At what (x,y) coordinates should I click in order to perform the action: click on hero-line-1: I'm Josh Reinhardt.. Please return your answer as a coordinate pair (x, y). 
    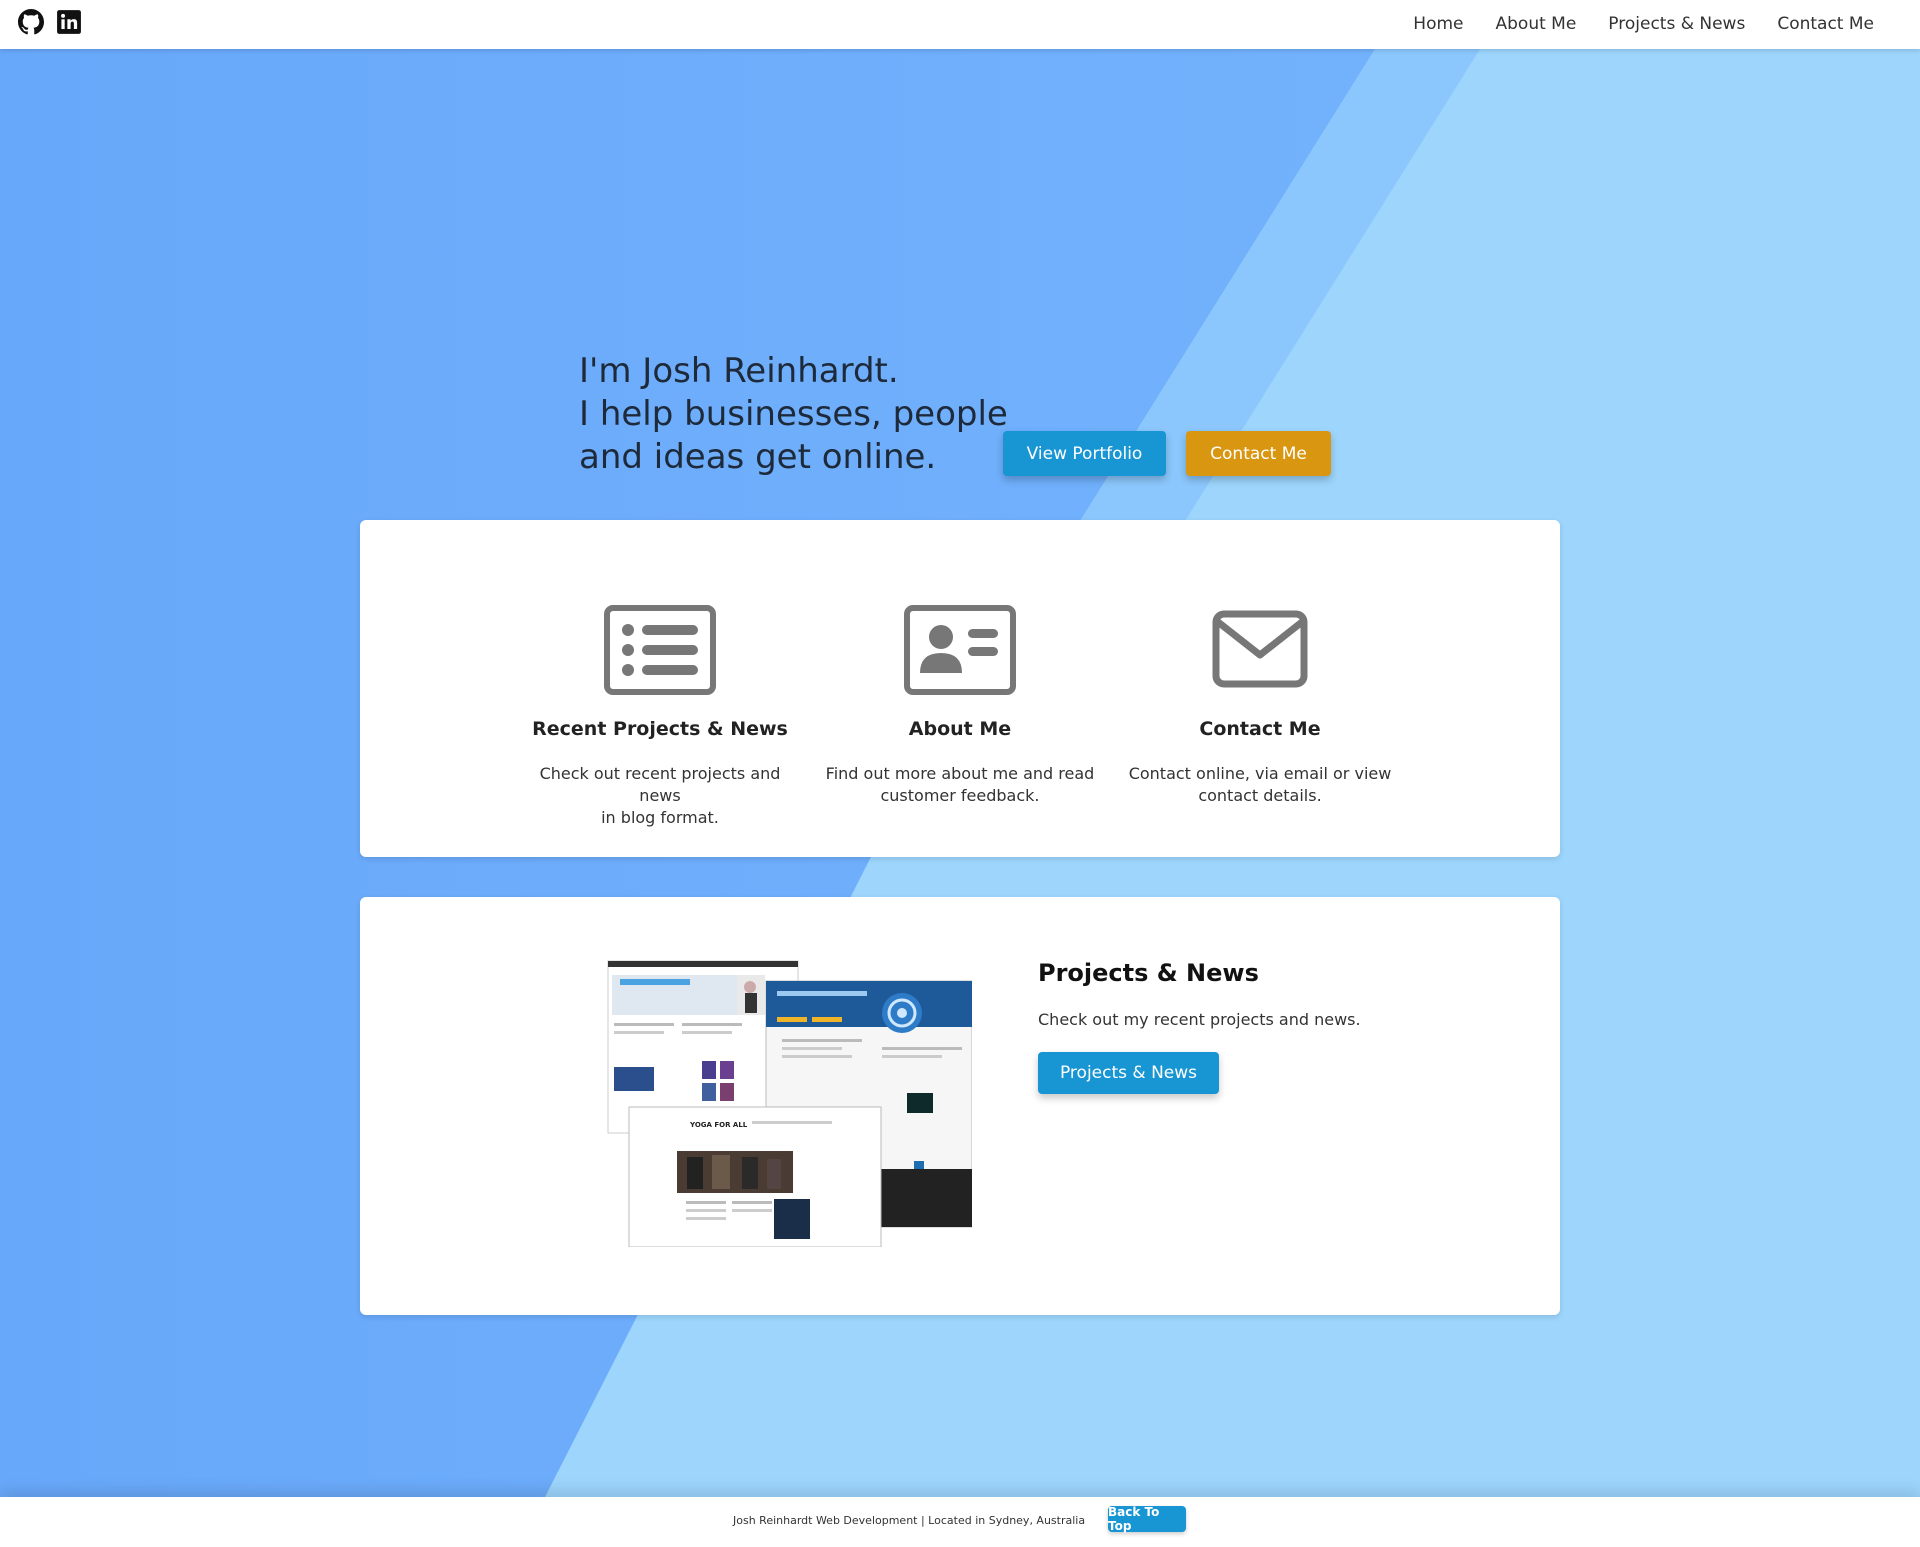
    Looking at the image, I should click on (739, 371).